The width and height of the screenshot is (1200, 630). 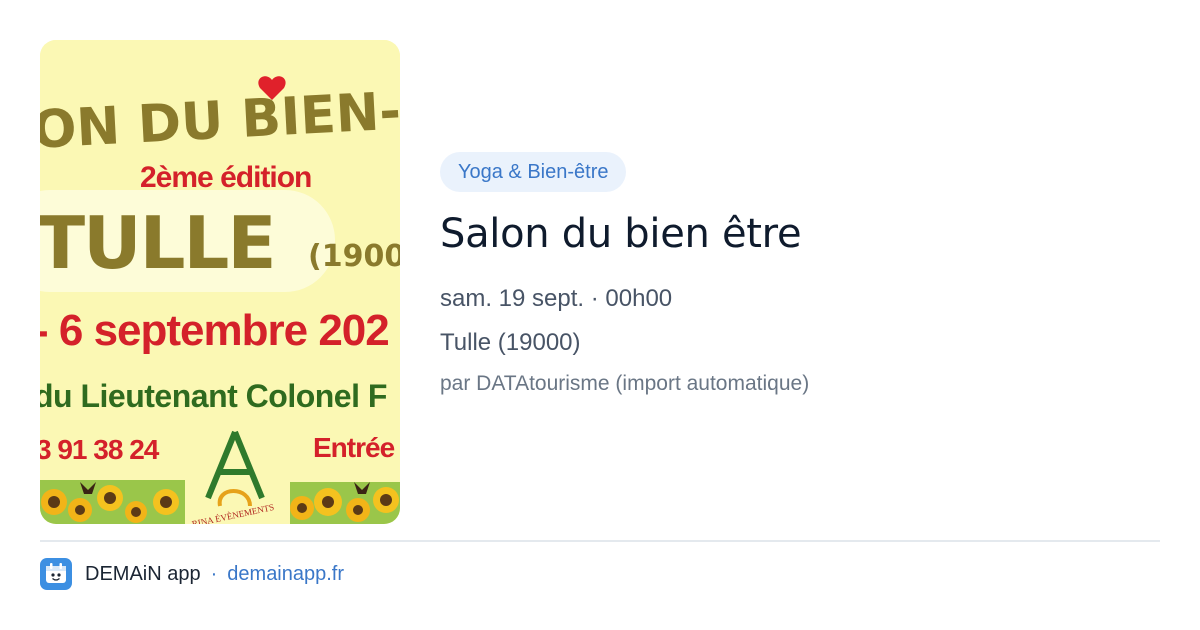 What do you see at coordinates (600, 541) in the screenshot?
I see `footer-divider` at bounding box center [600, 541].